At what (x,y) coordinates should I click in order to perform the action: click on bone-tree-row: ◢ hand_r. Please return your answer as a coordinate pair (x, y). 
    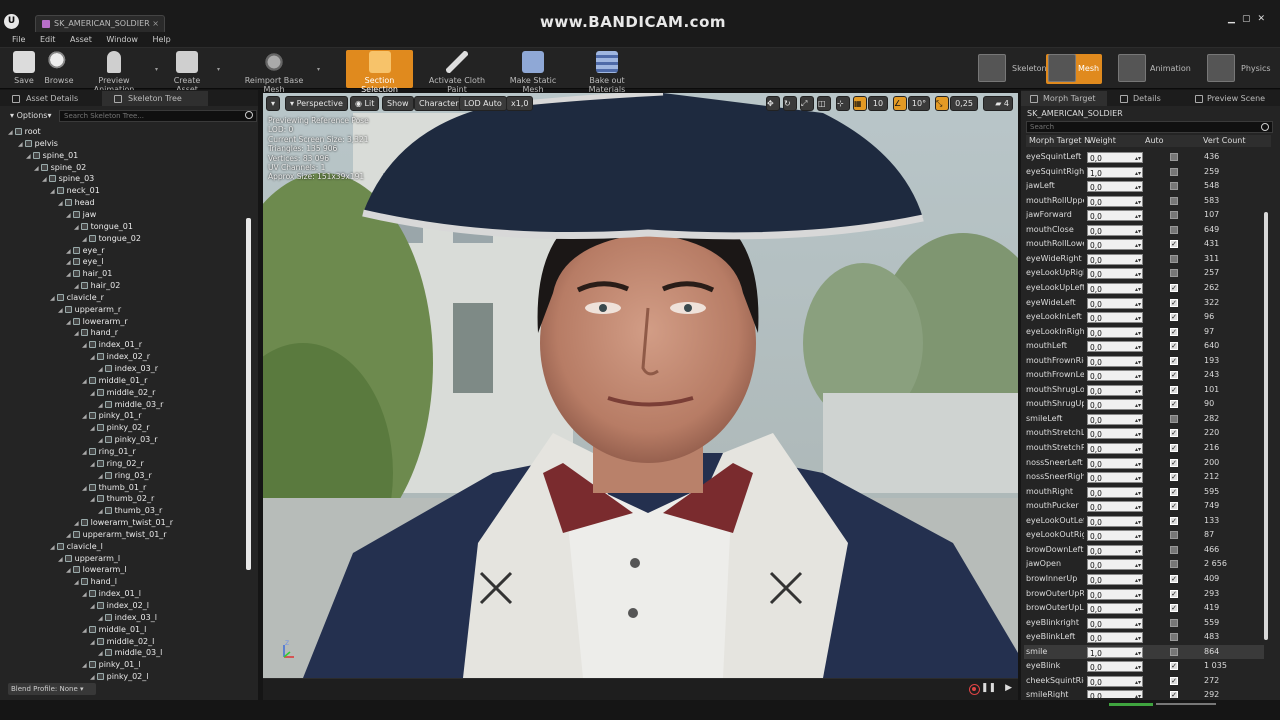
    Looking at the image, I should click on (96, 333).